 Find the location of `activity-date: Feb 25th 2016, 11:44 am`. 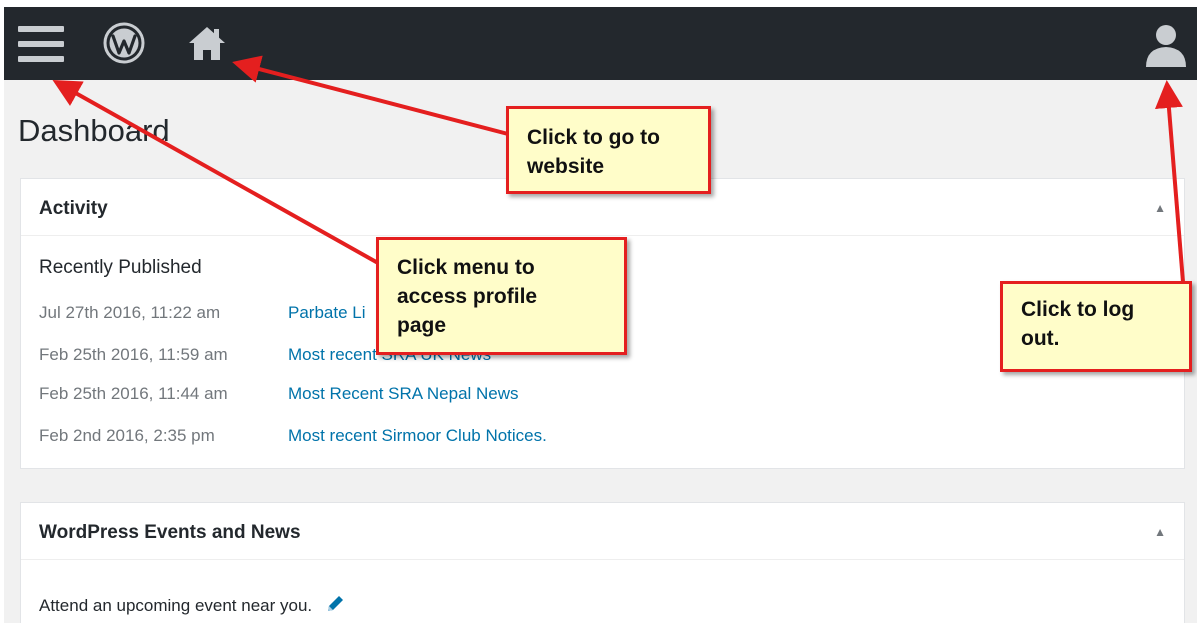

activity-date: Feb 25th 2016, 11:44 am is located at coordinates (133, 393).